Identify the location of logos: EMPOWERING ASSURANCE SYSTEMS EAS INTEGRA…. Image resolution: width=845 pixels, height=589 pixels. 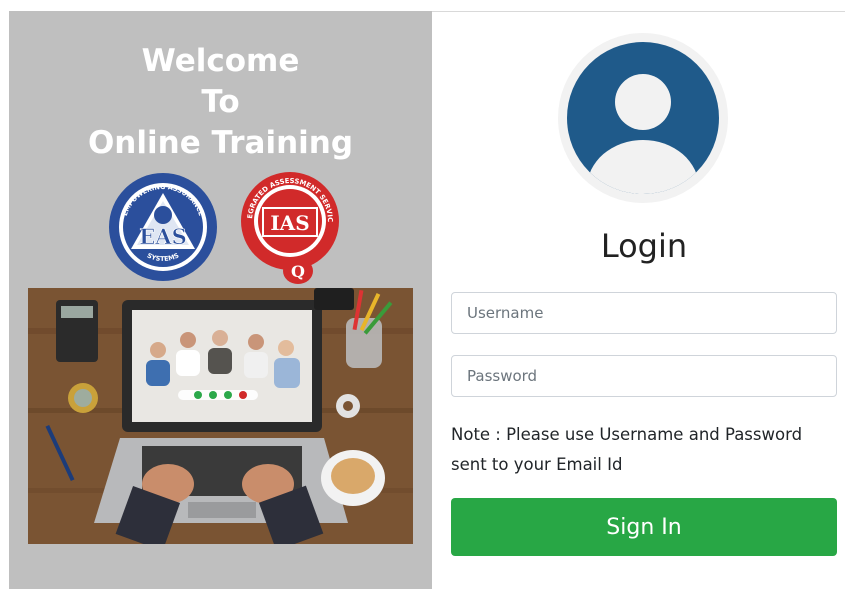
(232, 229).